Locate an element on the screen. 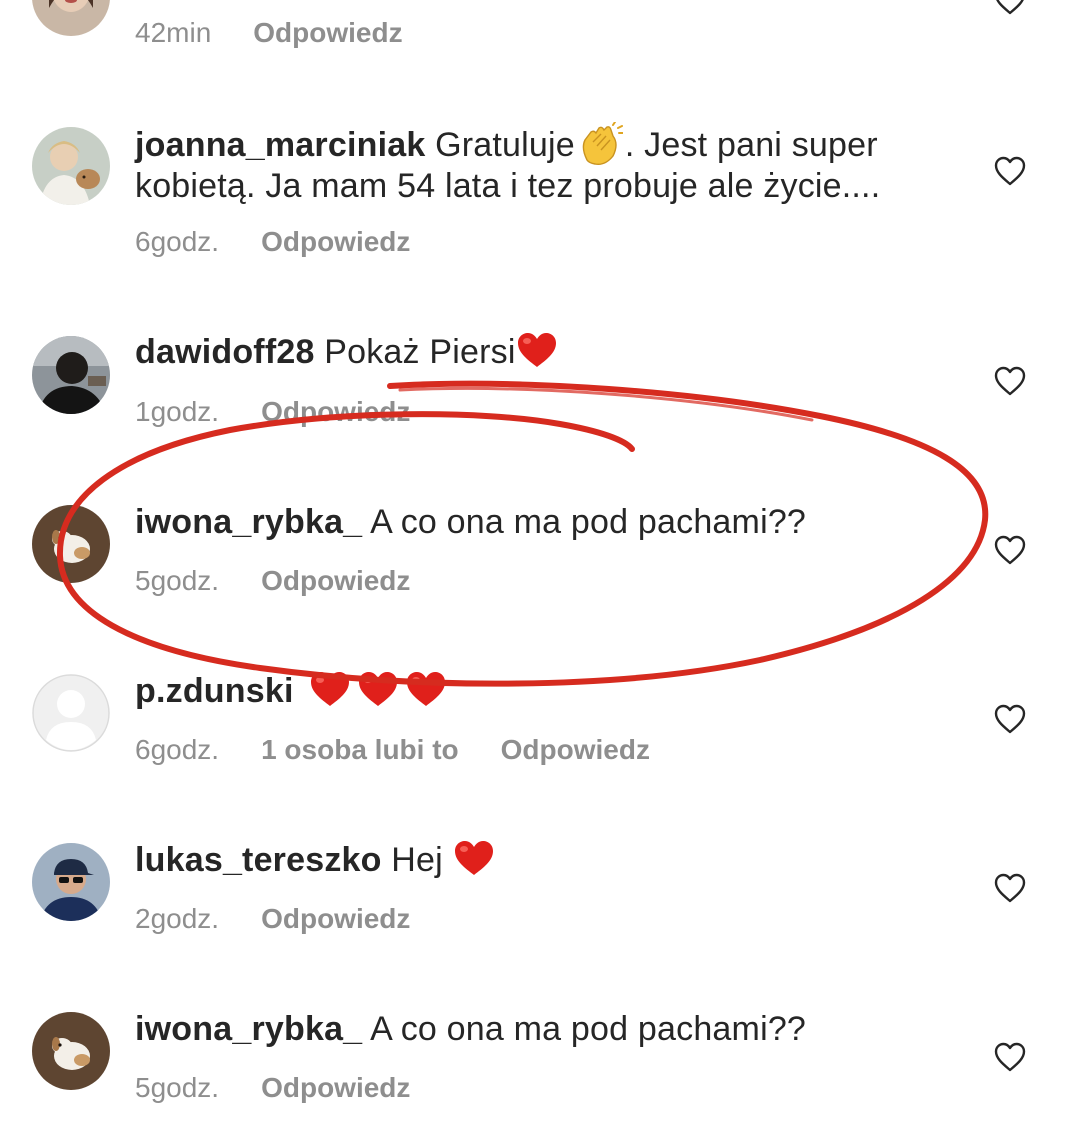 The width and height of the screenshot is (1080, 1133). comment-username: joanna_marciniak is located at coordinates (280, 145).